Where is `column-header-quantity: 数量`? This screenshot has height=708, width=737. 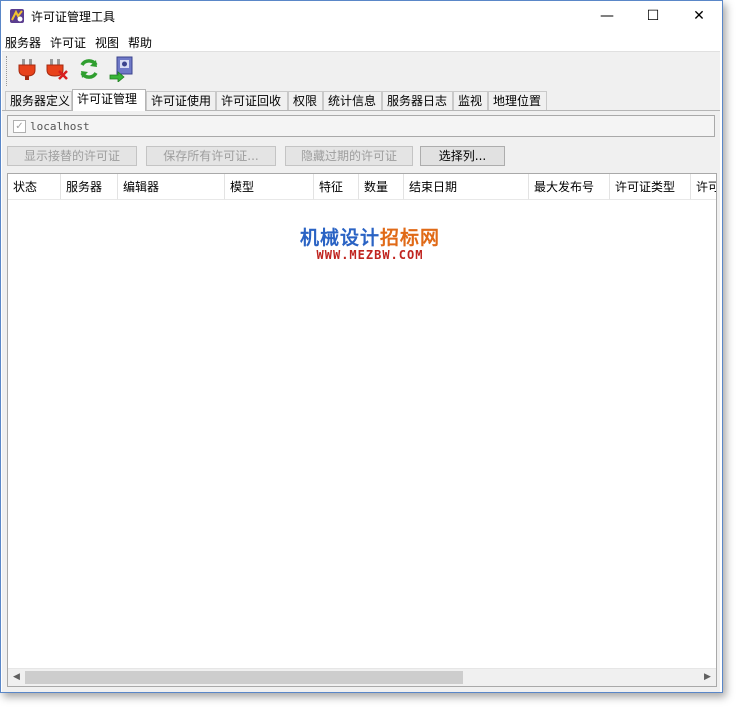
column-header-quantity: 数量 is located at coordinates (381, 187).